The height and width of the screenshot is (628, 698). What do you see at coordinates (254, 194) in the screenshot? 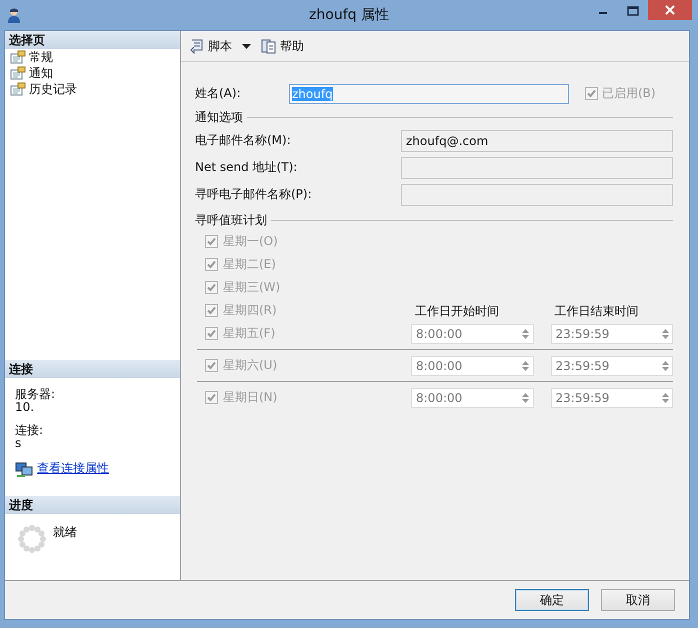
I see `field-label: 寻呼电子邮件名称(P):` at bounding box center [254, 194].